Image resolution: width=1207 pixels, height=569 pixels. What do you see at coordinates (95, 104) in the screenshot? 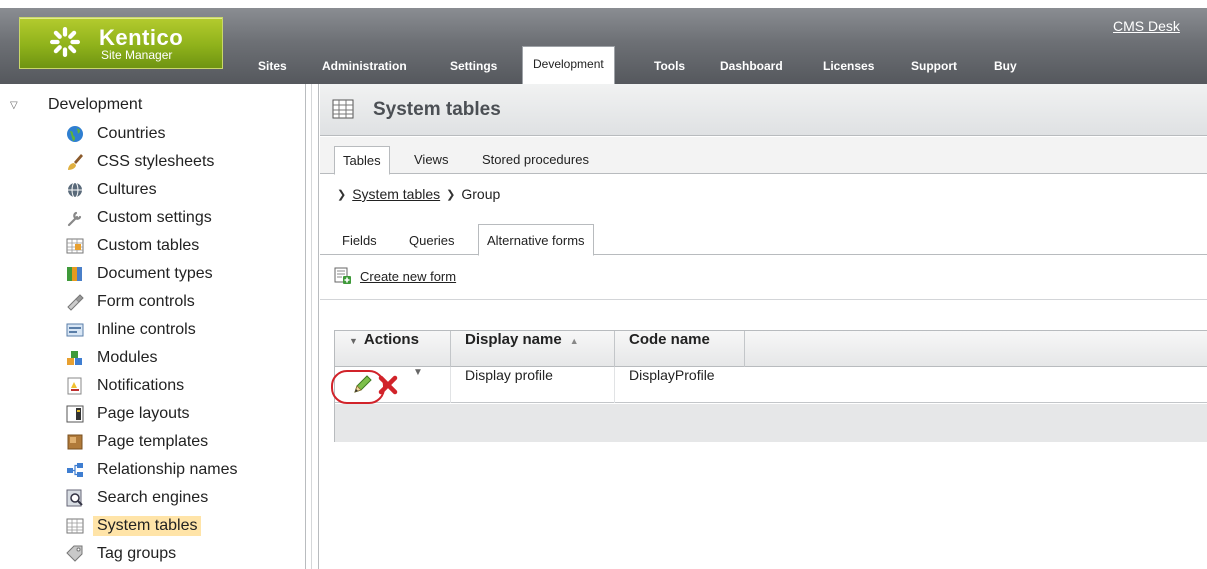
I see `tree-root-label: Development` at bounding box center [95, 104].